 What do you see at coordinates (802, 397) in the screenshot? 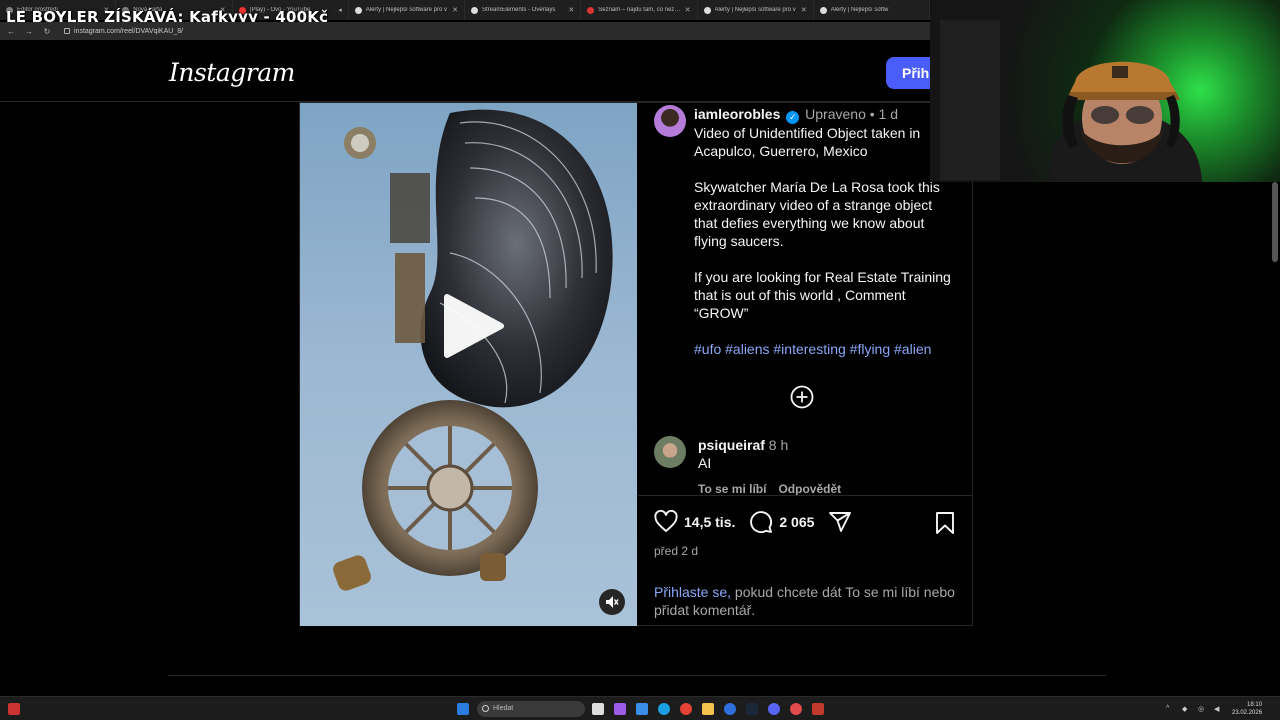
I see `load-more-comments-icon` at bounding box center [802, 397].